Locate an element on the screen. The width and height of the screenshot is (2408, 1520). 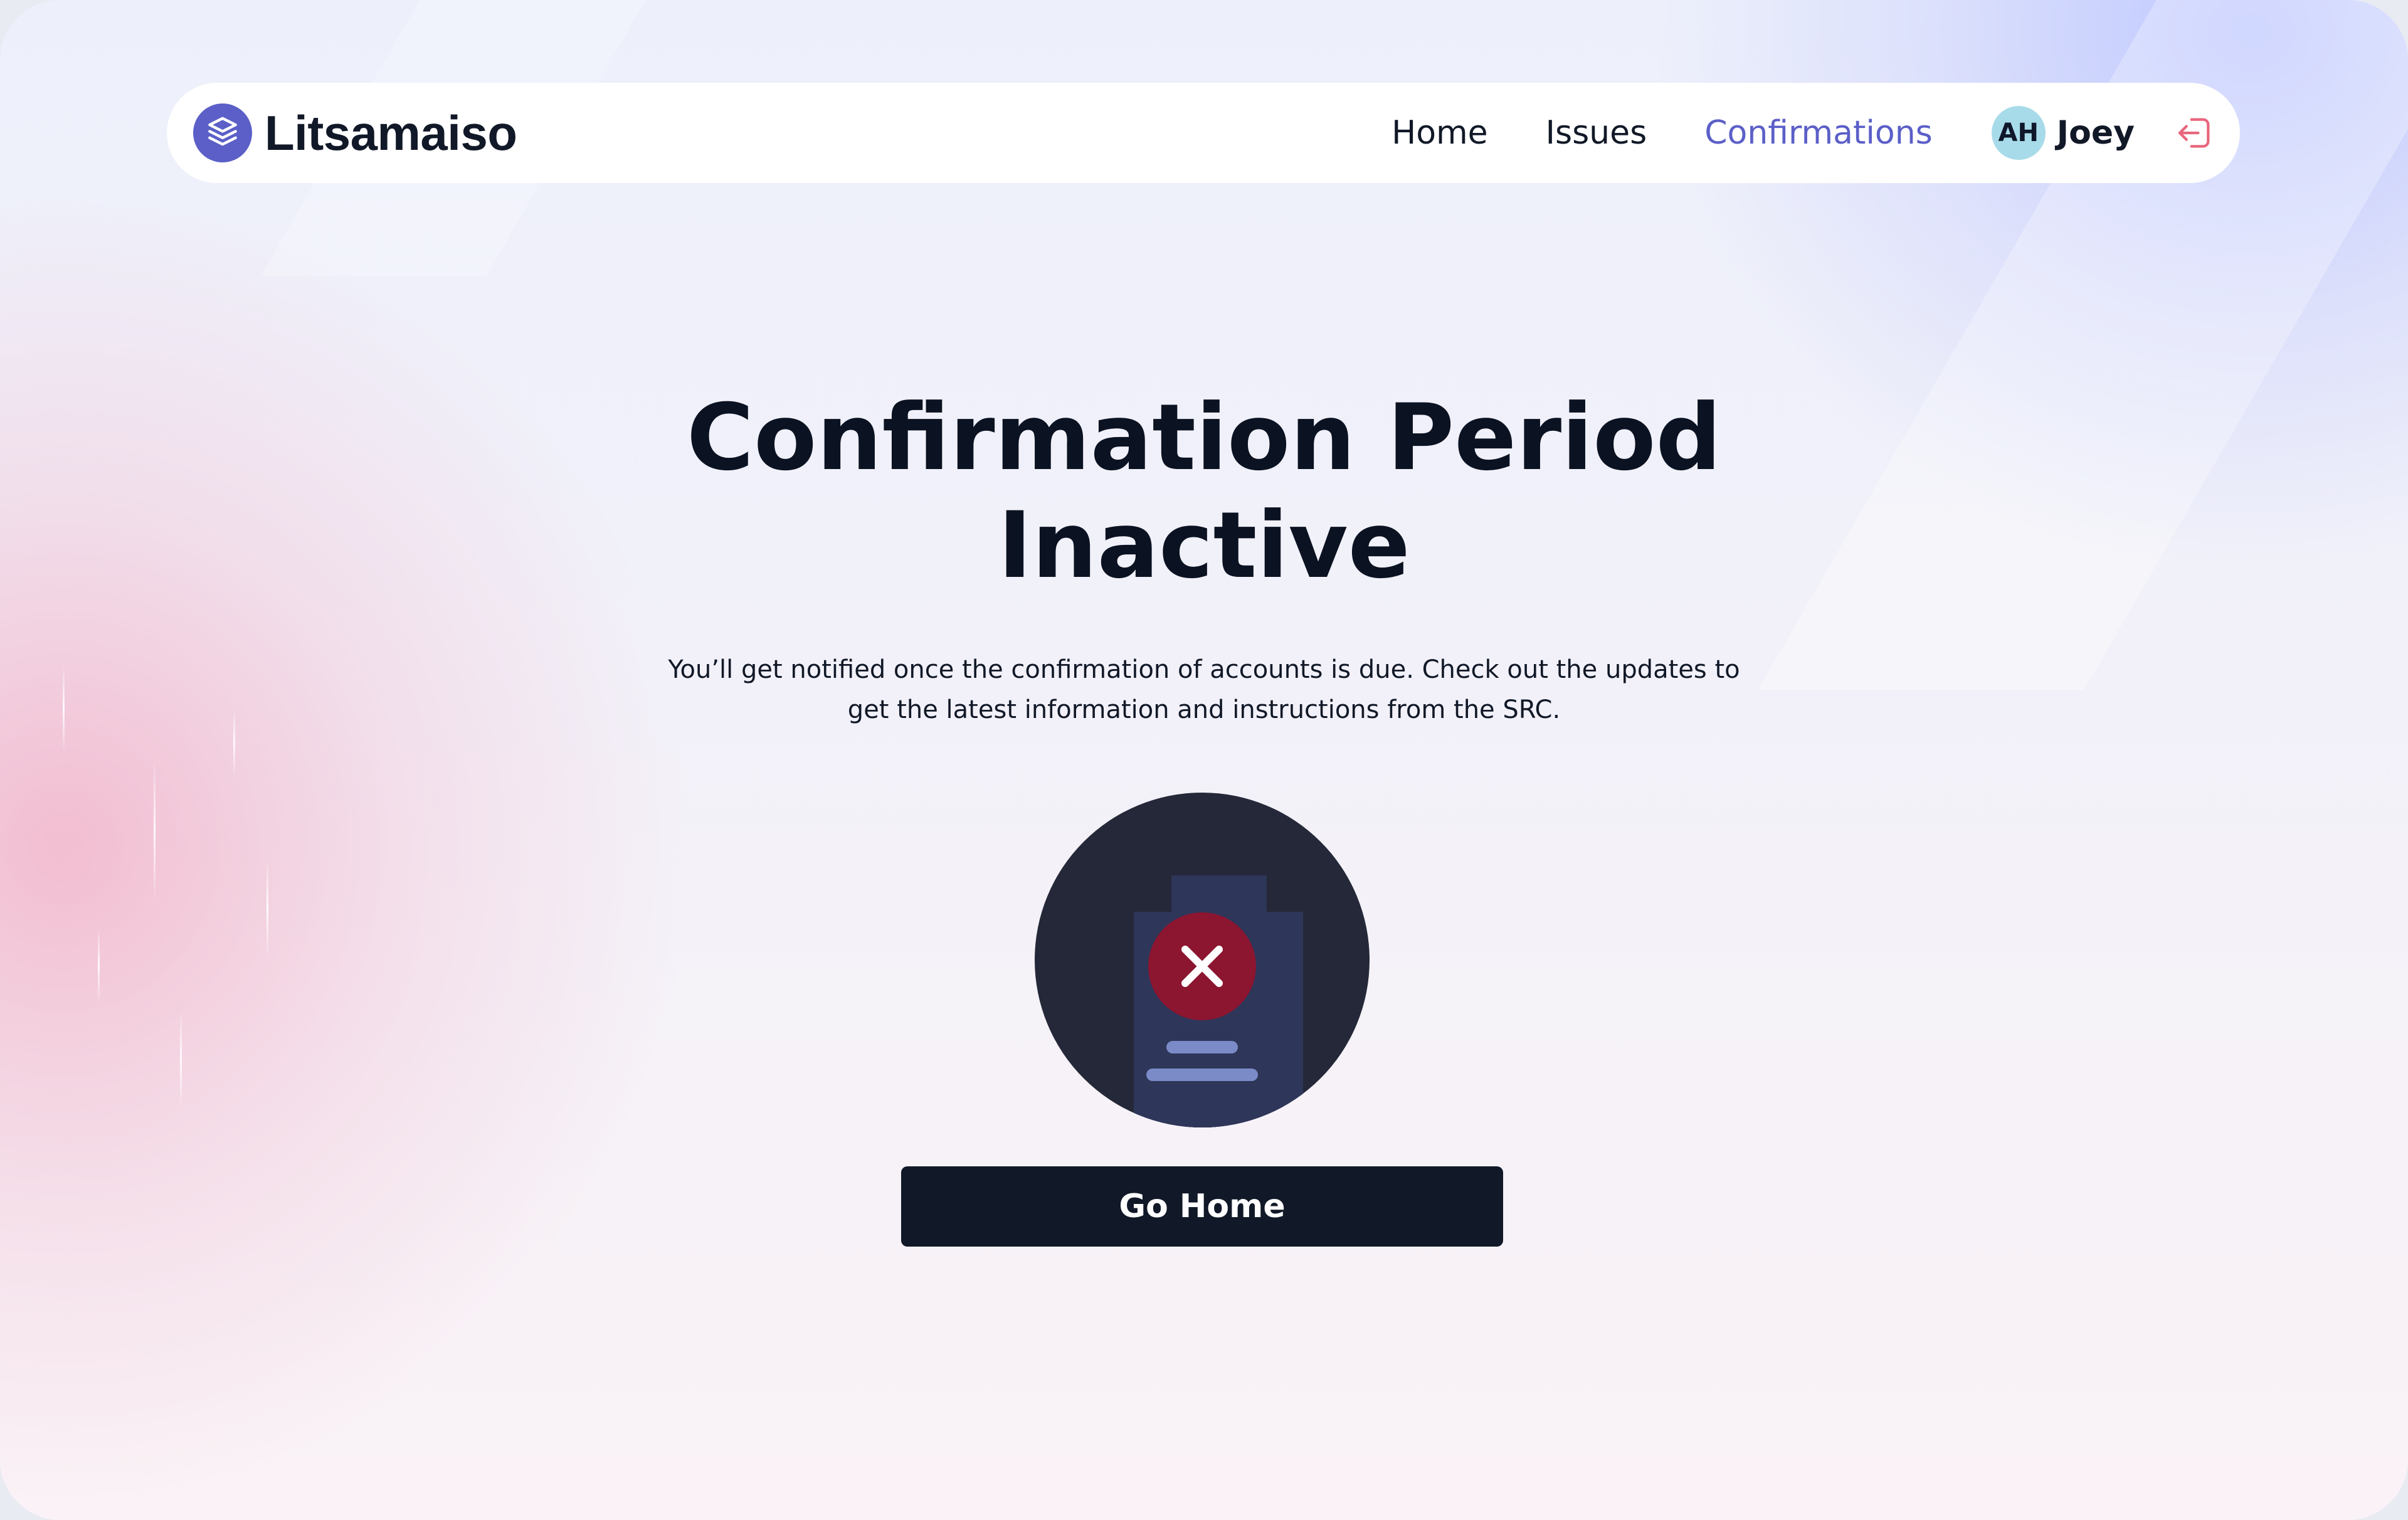
stack-layers-icon is located at coordinates (222, 132).